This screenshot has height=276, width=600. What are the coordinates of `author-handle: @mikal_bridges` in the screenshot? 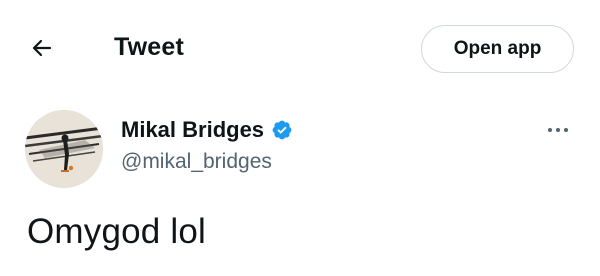 It's located at (196, 162).